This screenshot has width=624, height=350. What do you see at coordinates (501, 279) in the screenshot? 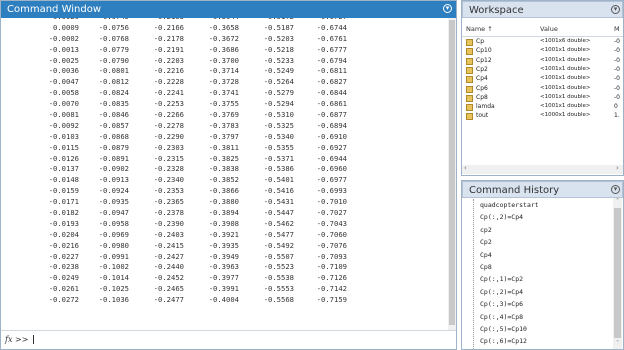
I see `history-entry: Cp(:,1)=Cp2` at bounding box center [501, 279].